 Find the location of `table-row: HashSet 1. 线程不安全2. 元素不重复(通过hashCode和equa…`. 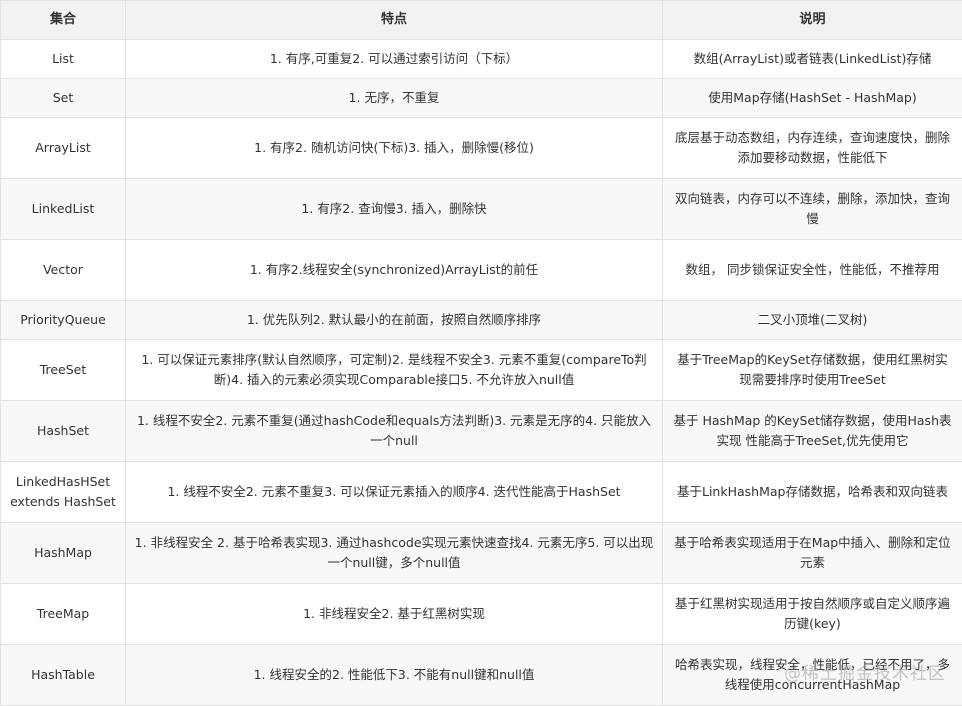

table-row: HashSet 1. 线程不安全2. 元素不重复(通过hashCode和equa… is located at coordinates (481, 431).